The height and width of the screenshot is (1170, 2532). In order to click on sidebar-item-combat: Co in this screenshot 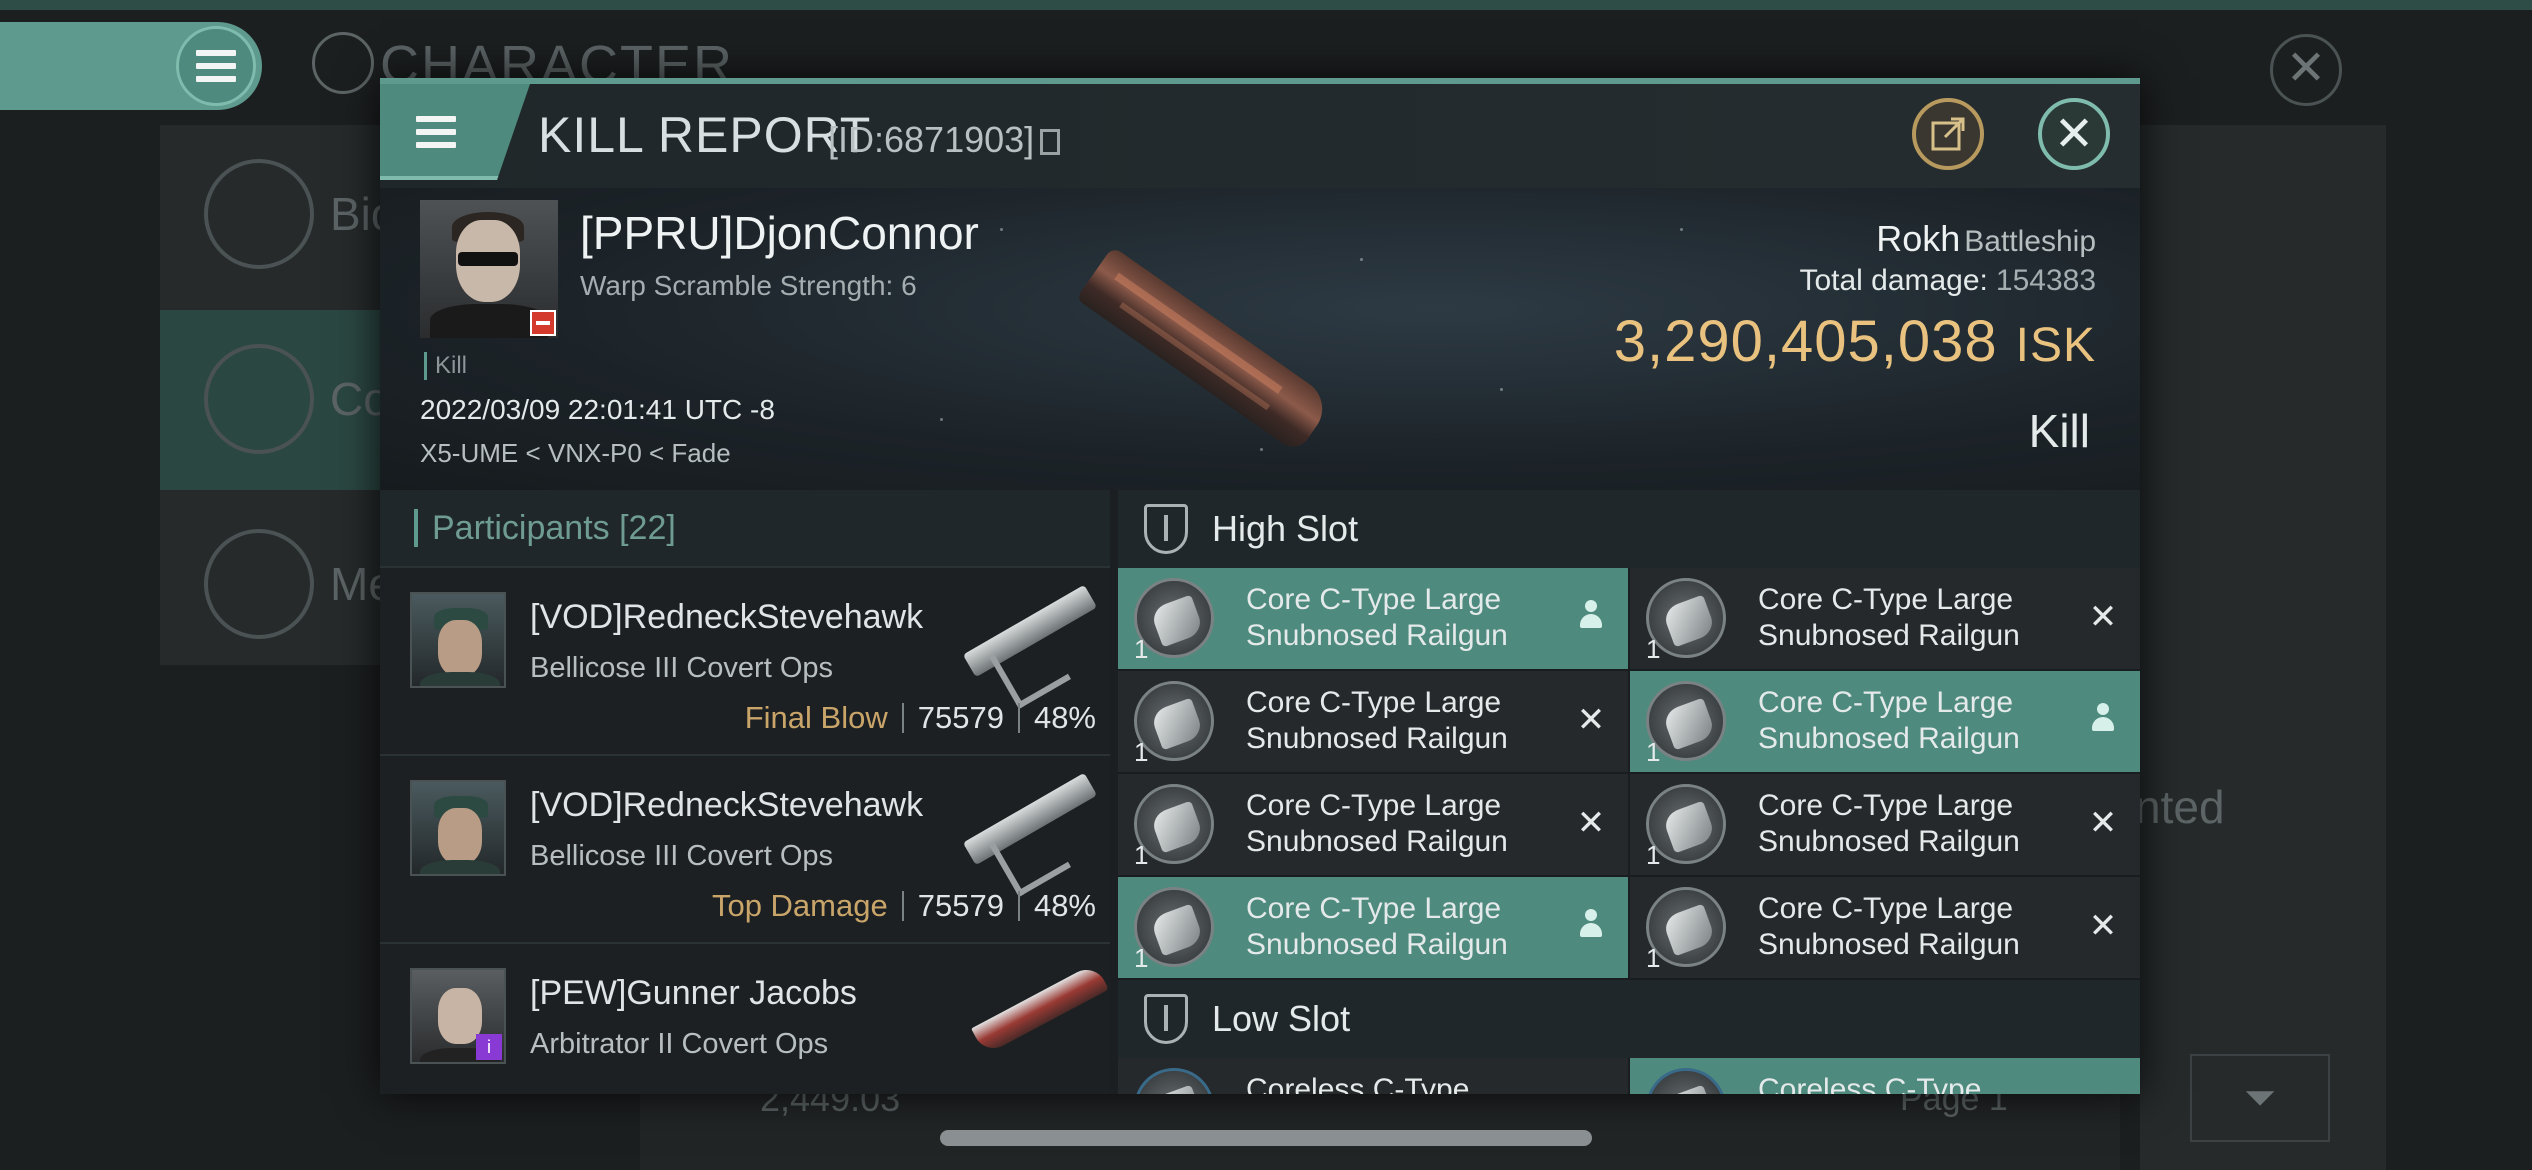, I will do `click(280, 400)`.